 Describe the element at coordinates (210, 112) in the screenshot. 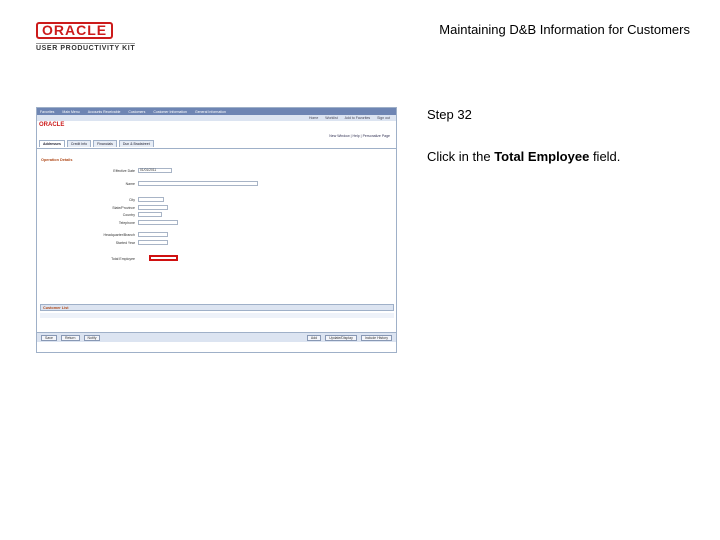

I see `breadcrumb-item: General Information` at that location.